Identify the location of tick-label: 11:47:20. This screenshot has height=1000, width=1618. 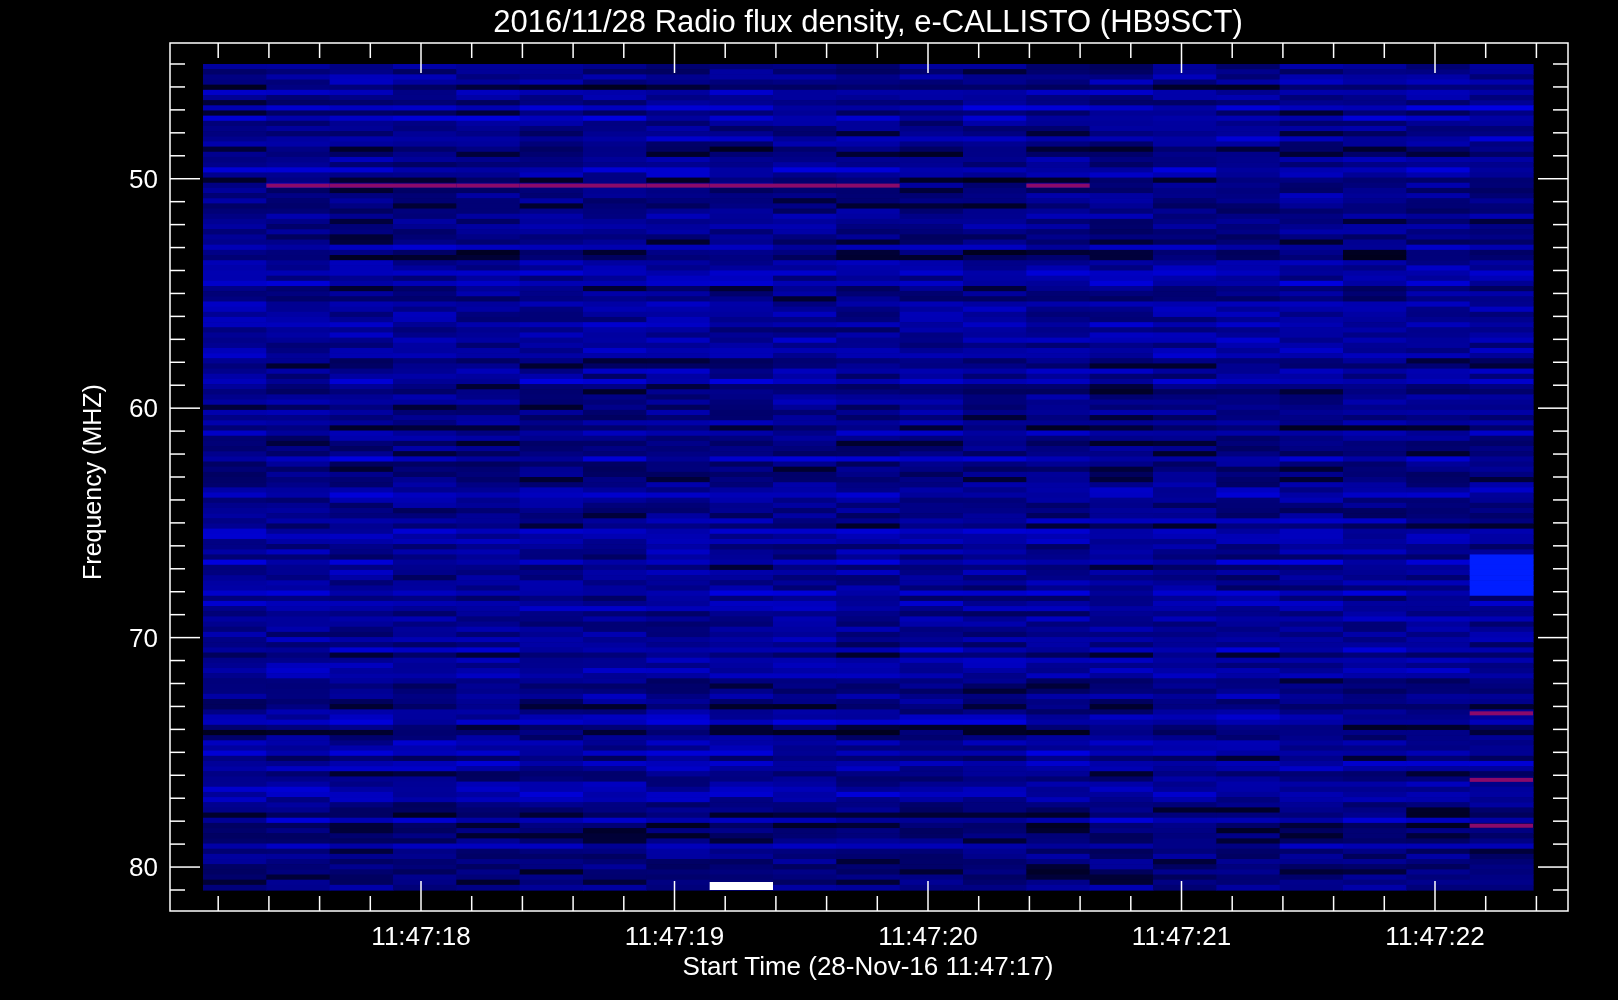
(928, 936).